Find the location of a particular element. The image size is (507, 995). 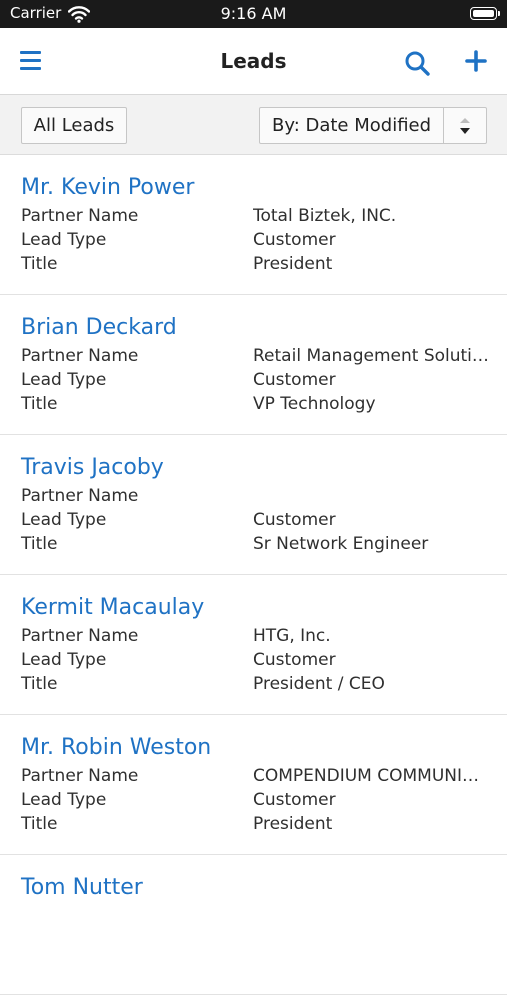

sort-arrows is located at coordinates (464, 125).